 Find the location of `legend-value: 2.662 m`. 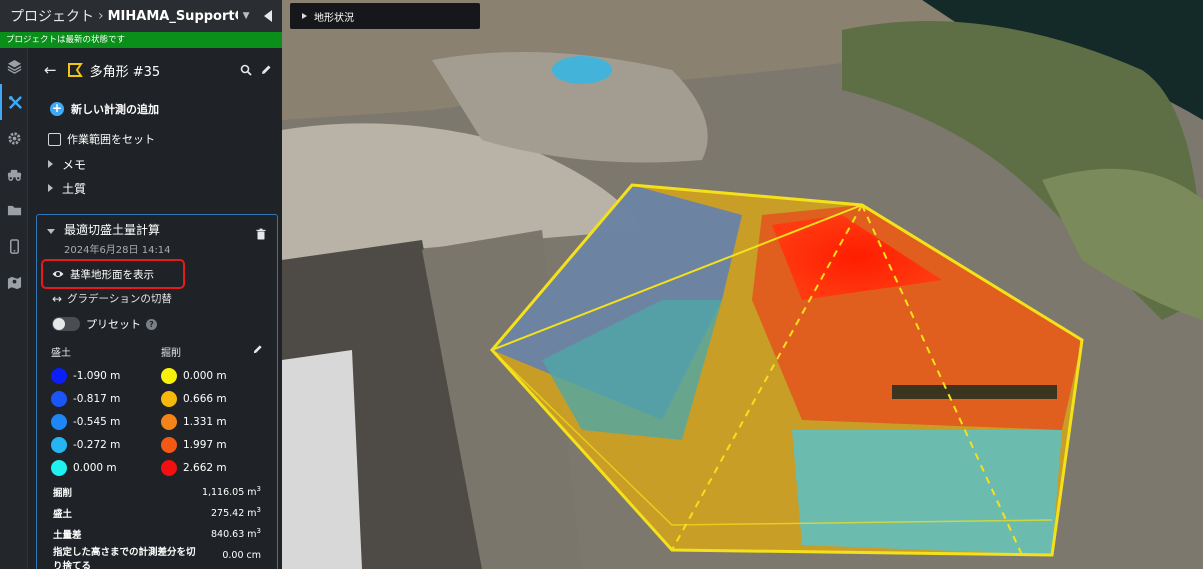

legend-value: 2.662 m is located at coordinates (205, 467).